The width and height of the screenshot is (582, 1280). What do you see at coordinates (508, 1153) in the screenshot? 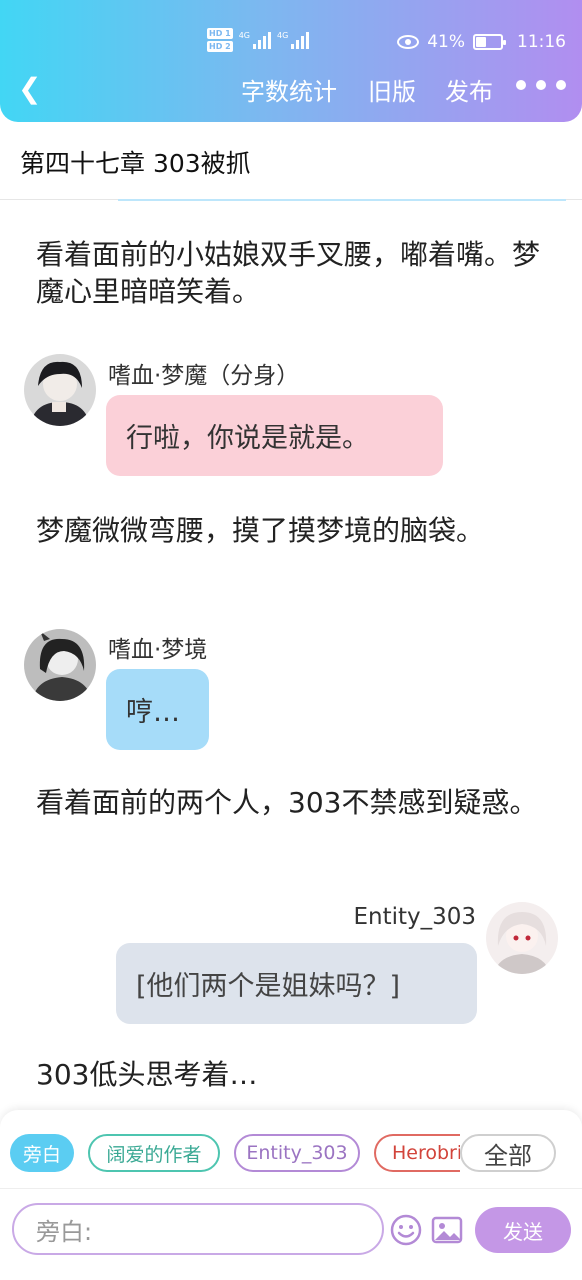
I see `role-chip-all: 全部` at bounding box center [508, 1153].